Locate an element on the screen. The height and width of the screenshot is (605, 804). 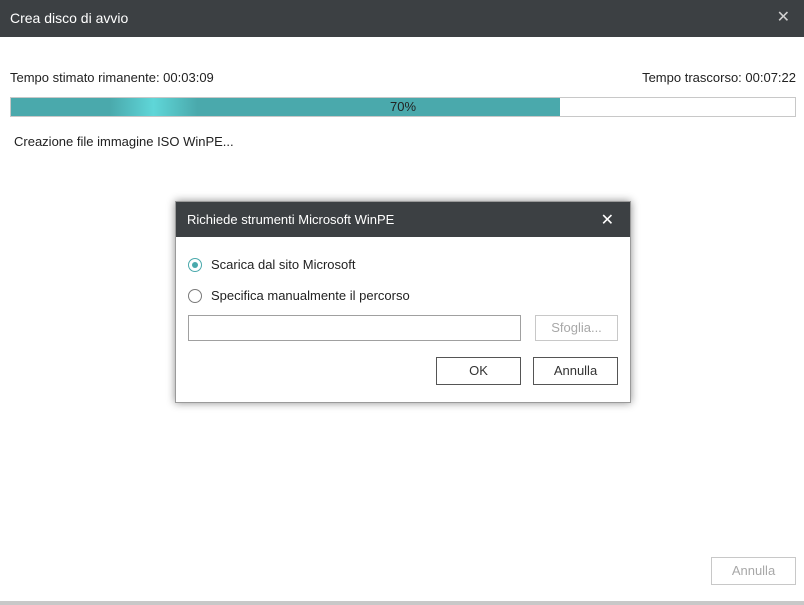
ok-button: OK is located at coordinates (478, 371).